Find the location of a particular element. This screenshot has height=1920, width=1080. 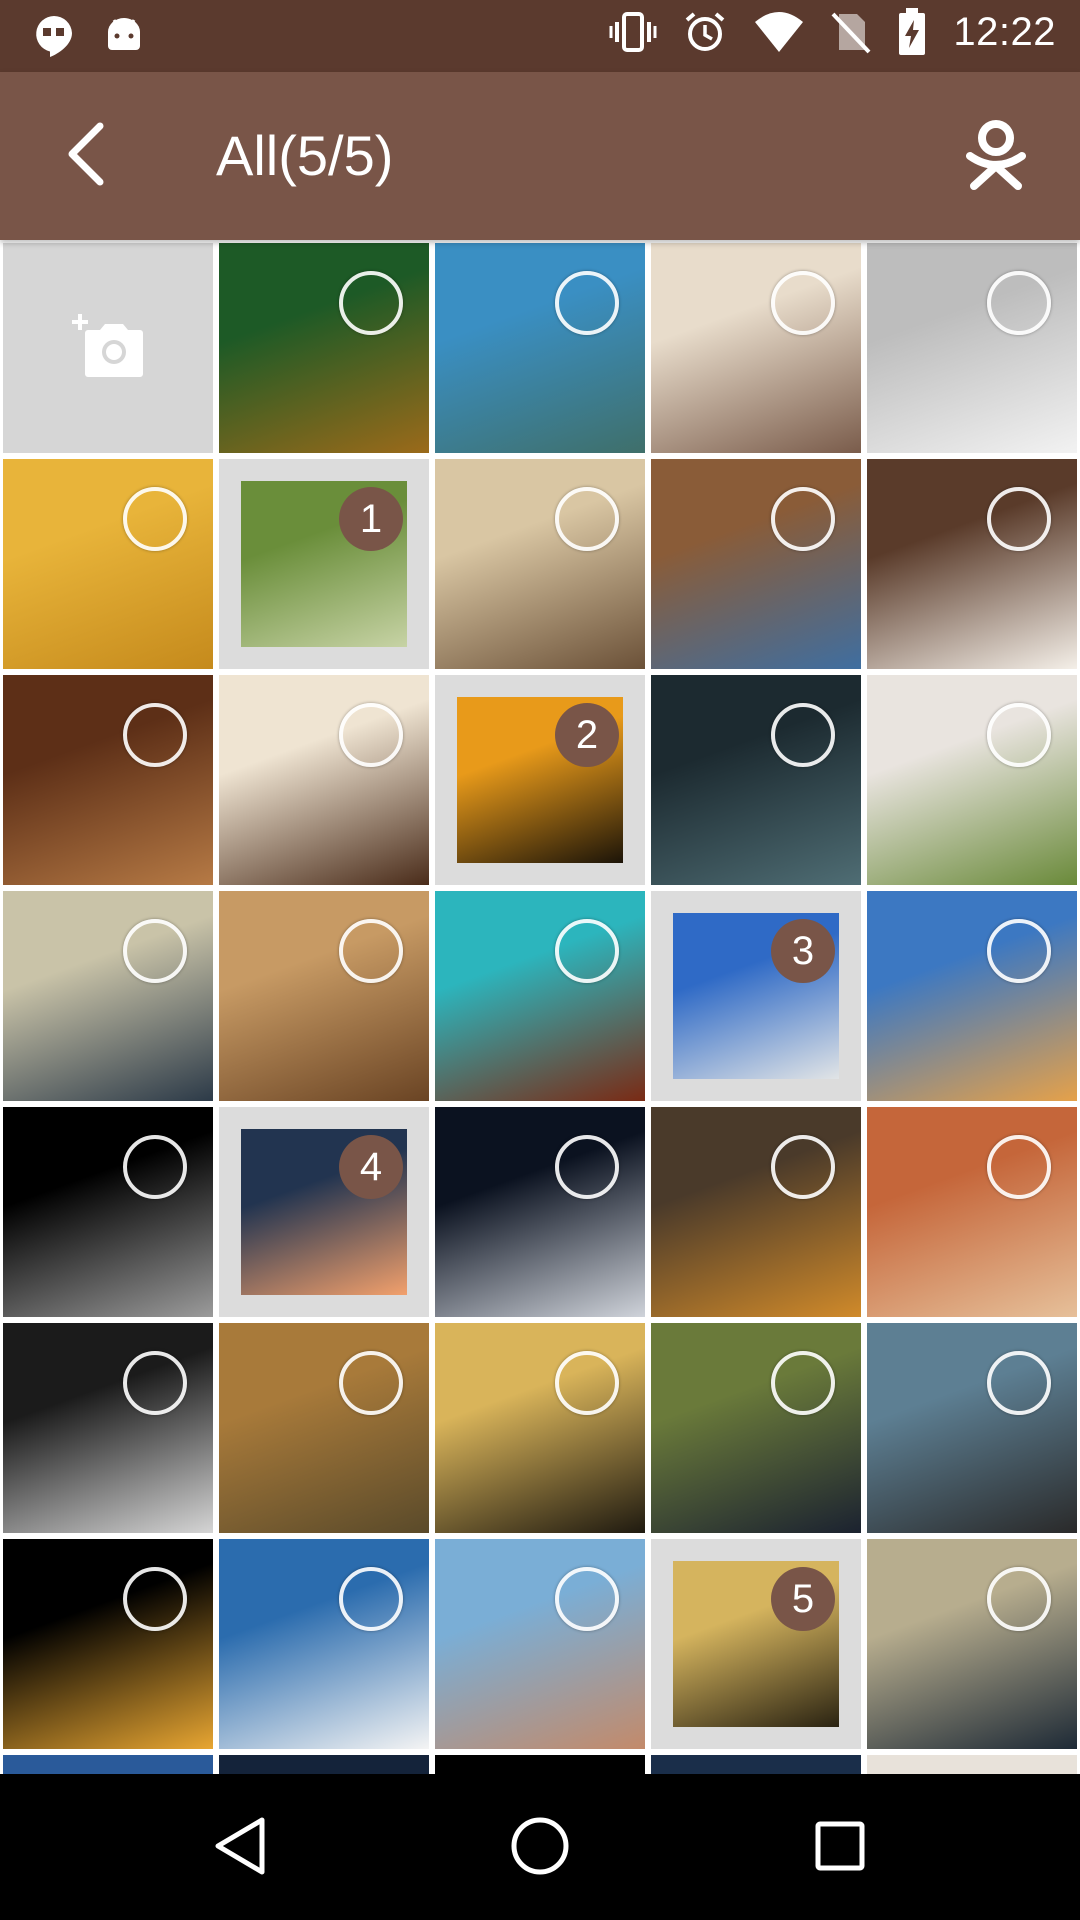

back-button is located at coordinates (86, 156).